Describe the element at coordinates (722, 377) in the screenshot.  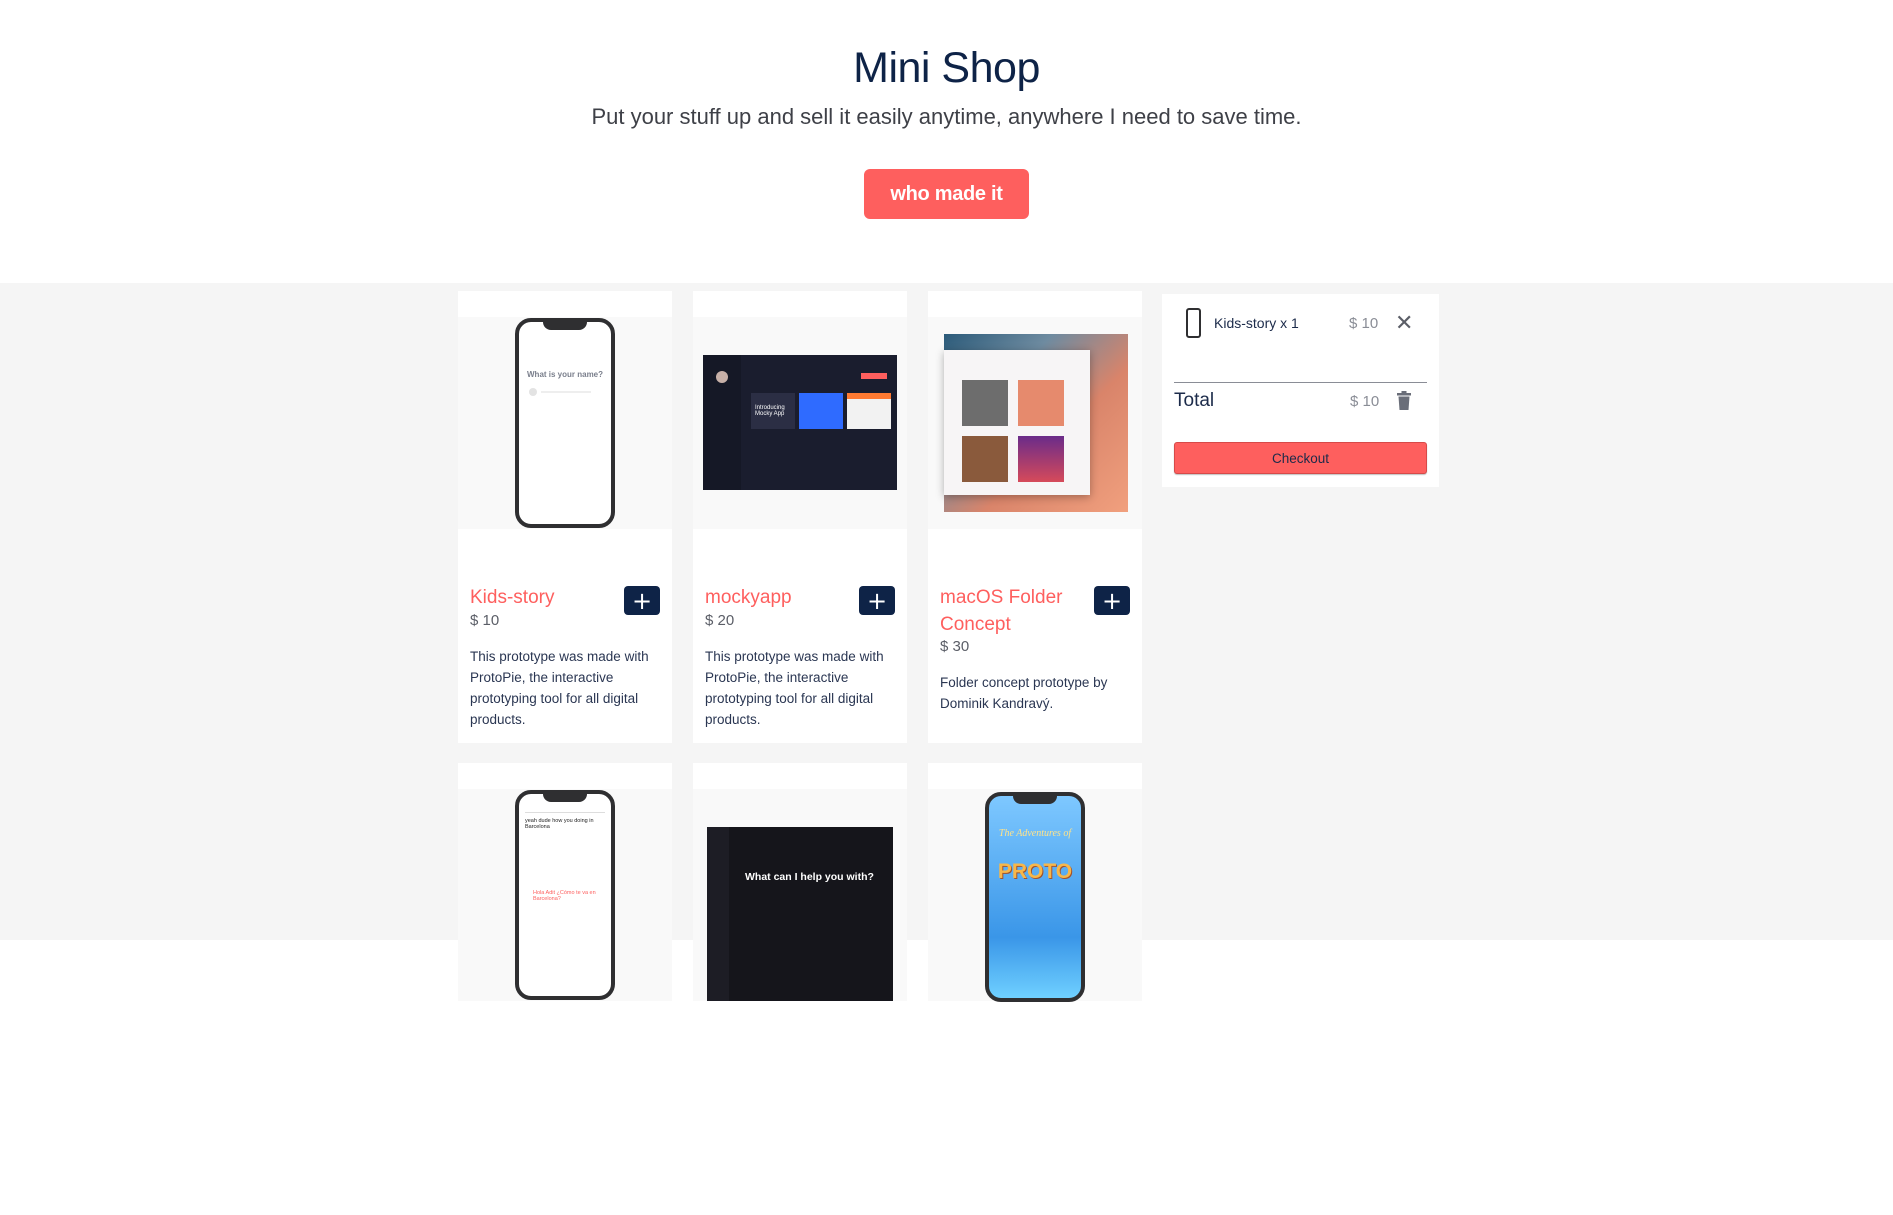
I see `screenshot-avatar` at that location.